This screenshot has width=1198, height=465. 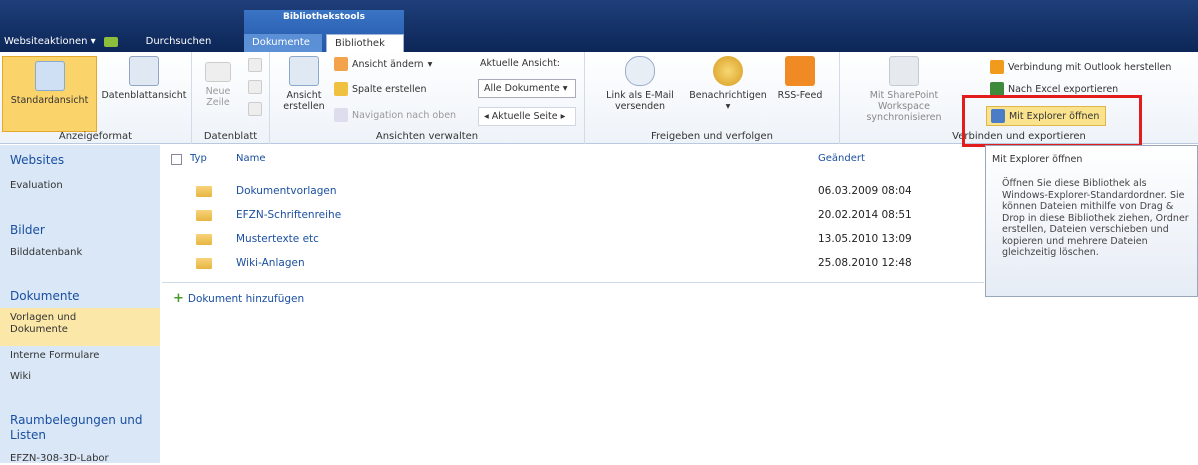 I want to click on current-page-pager: ◂ Aktuelle Seite ▸, so click(x=527, y=116).